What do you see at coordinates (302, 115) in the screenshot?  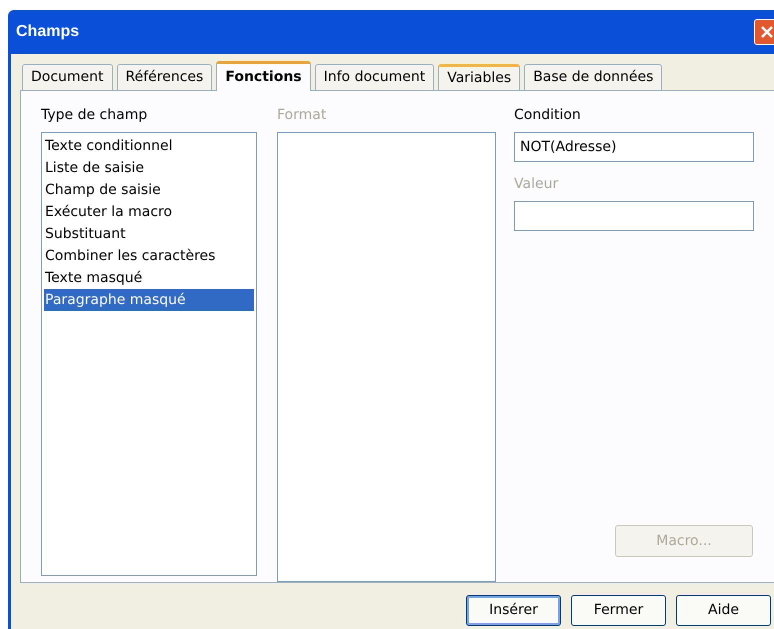 I see `format-label: Format` at bounding box center [302, 115].